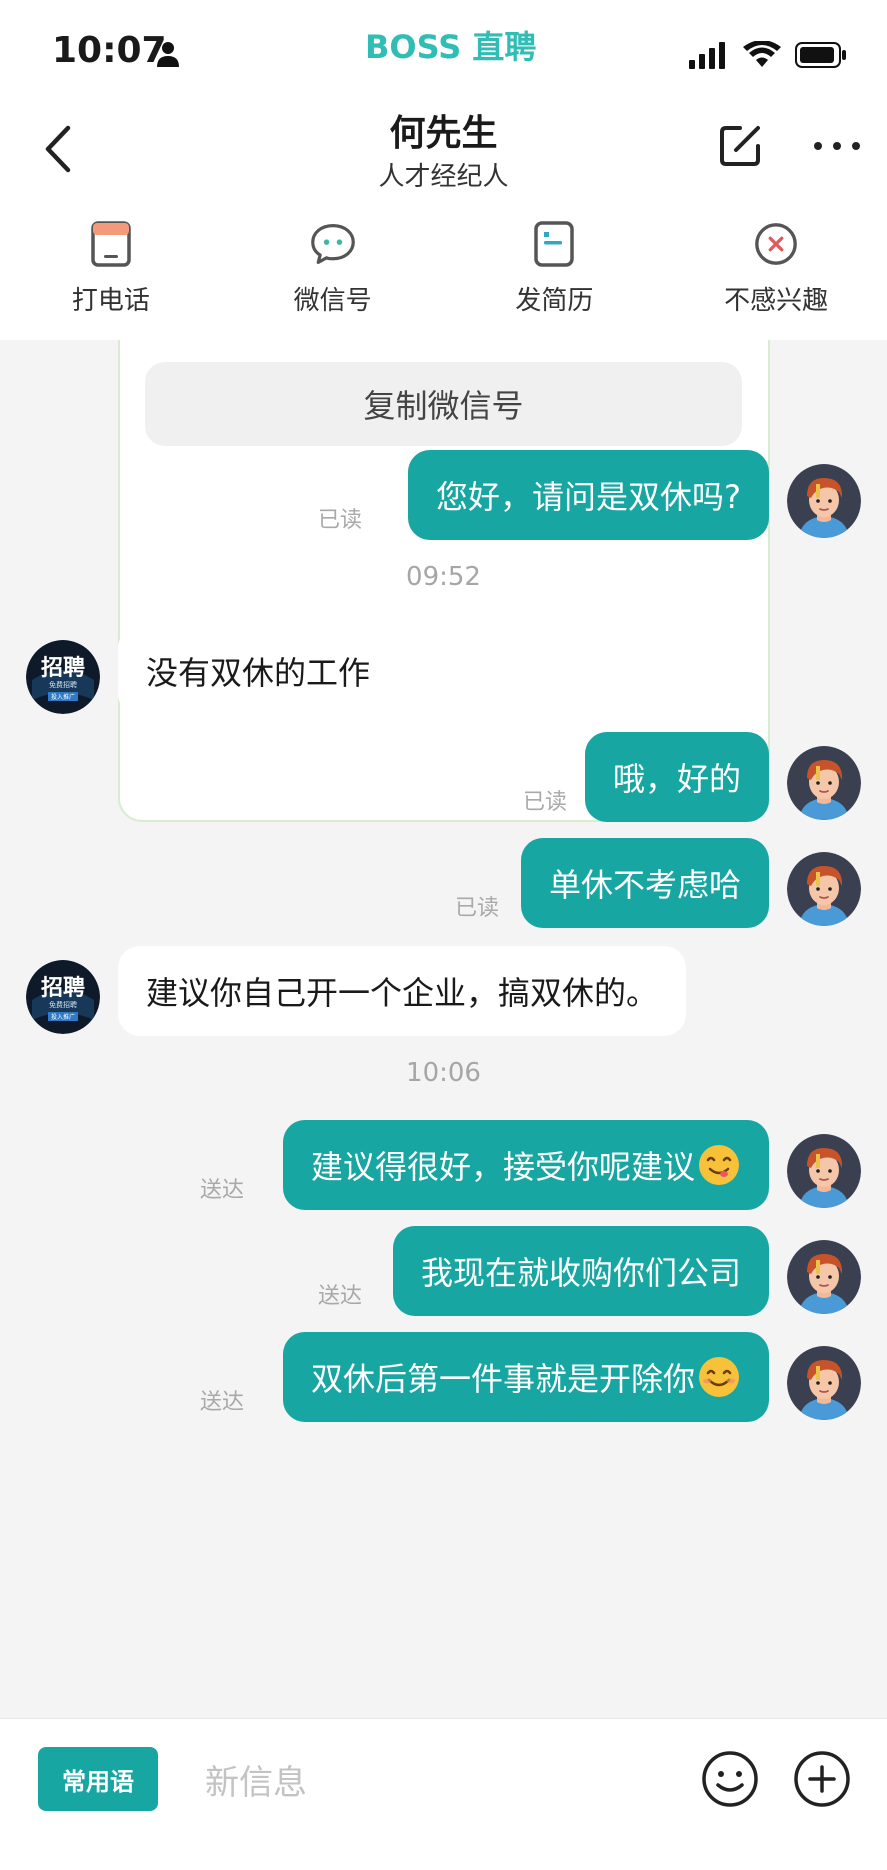 The width and height of the screenshot is (887, 1870). Describe the element at coordinates (110, 301) in the screenshot. I see `call-label: 打电话` at that location.